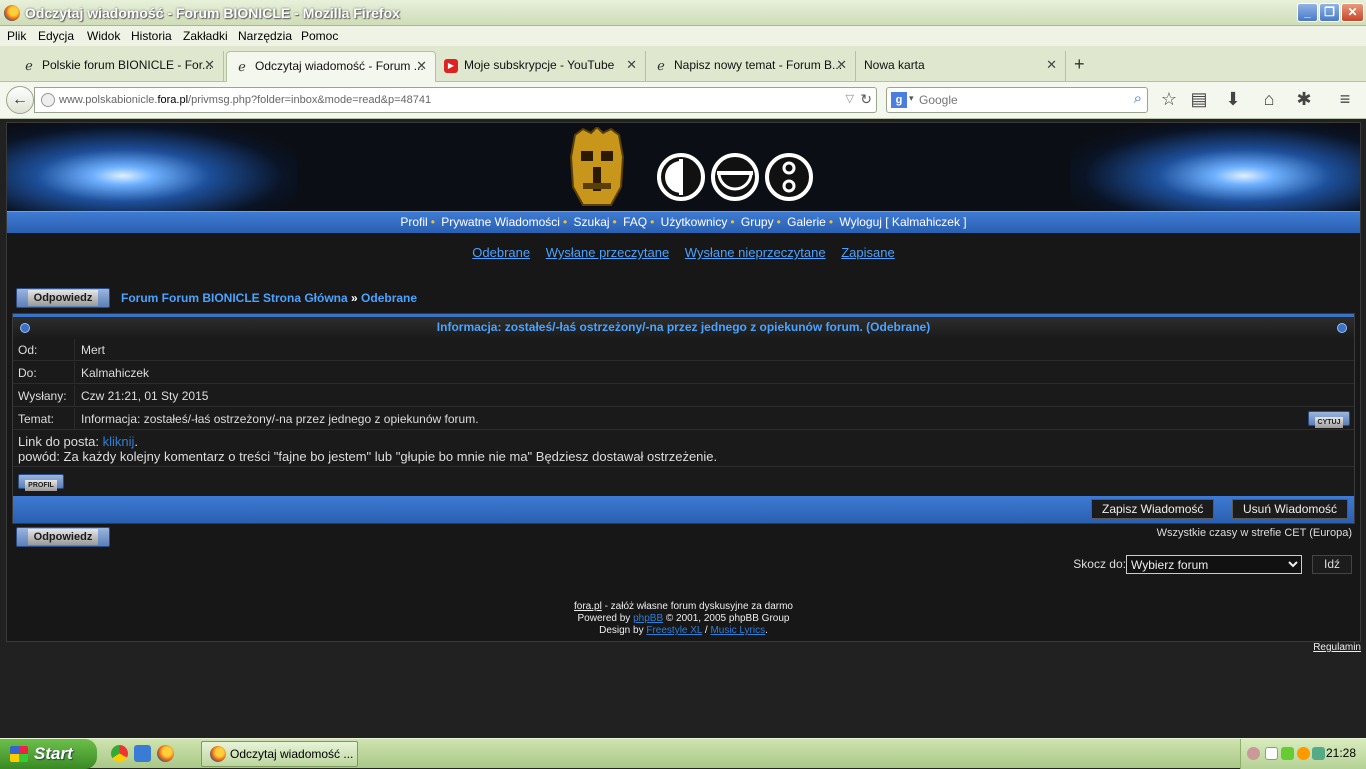  I want to click on search-bar: g ▾ ⌕, so click(1017, 100).